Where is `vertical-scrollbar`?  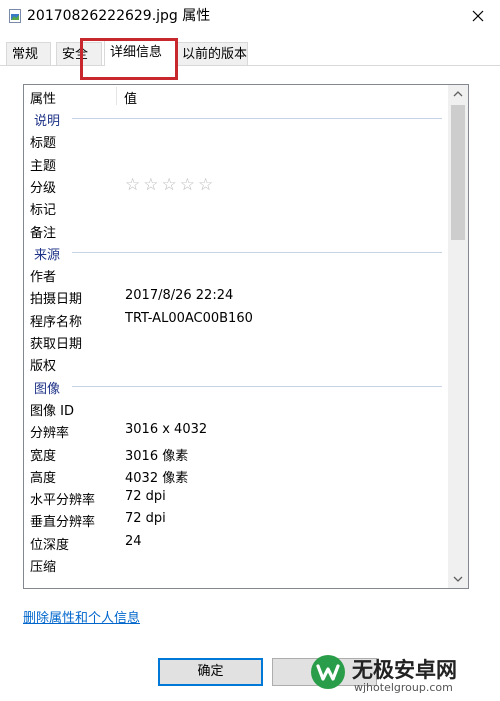
vertical-scrollbar is located at coordinates (458, 336).